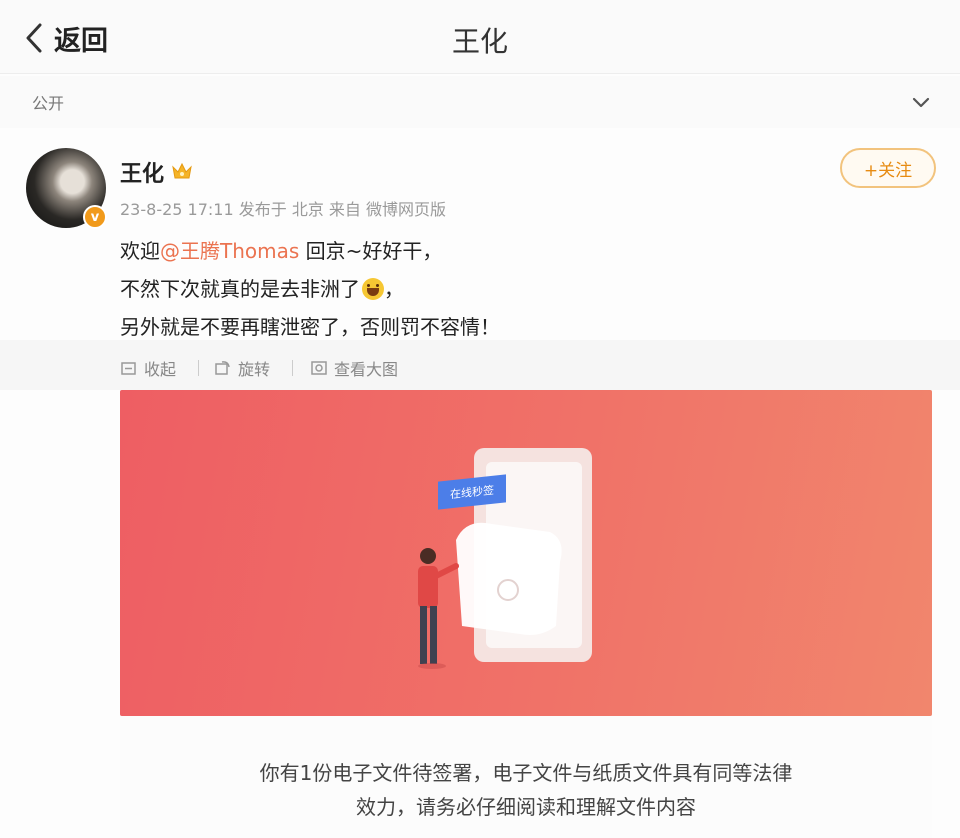  Describe the element at coordinates (371, 251) in the screenshot. I see `text-segment: 回京~好好干，` at that location.